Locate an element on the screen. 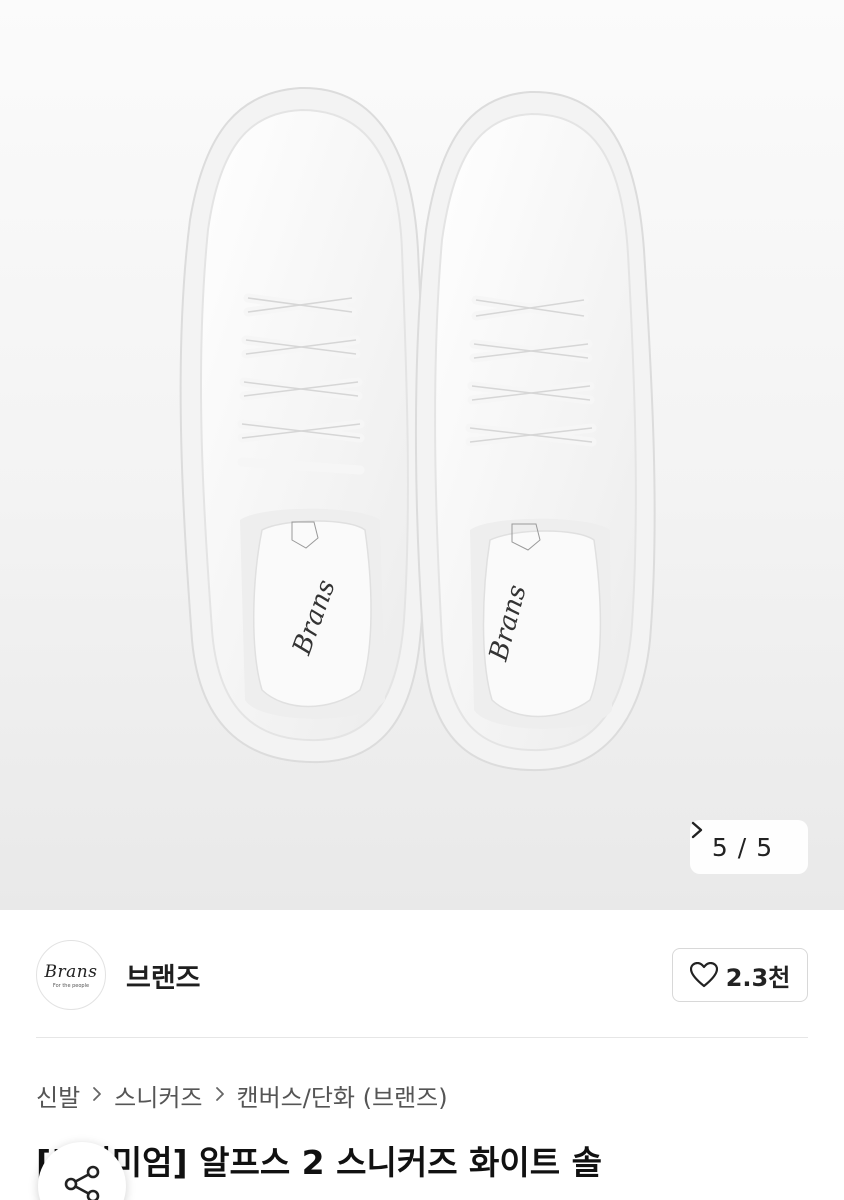 The width and height of the screenshot is (844, 1200). store-name: 브랜즈 is located at coordinates (163, 975).